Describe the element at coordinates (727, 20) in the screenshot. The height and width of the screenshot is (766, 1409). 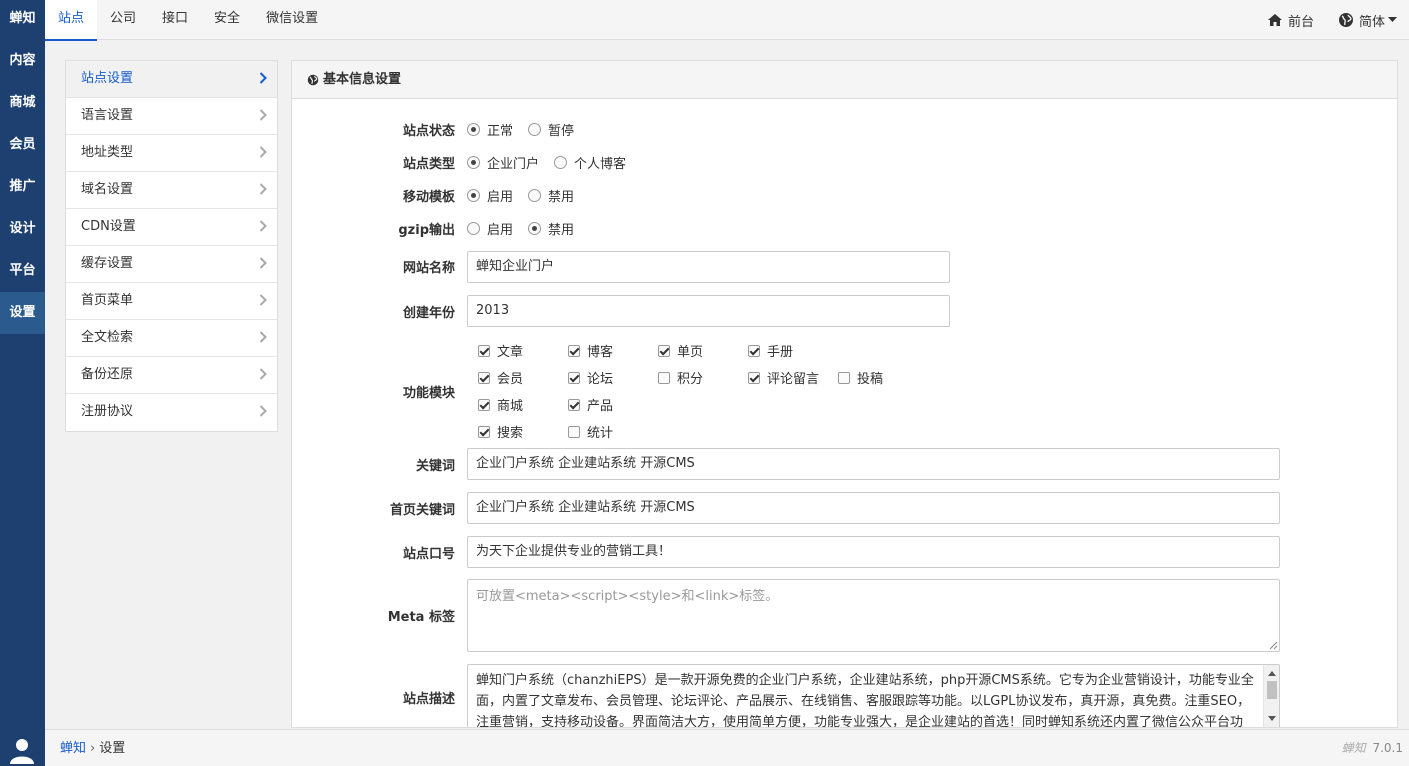
I see `top-bar: 站点 公司 接口 安全 微信设置 前台 简体` at that location.